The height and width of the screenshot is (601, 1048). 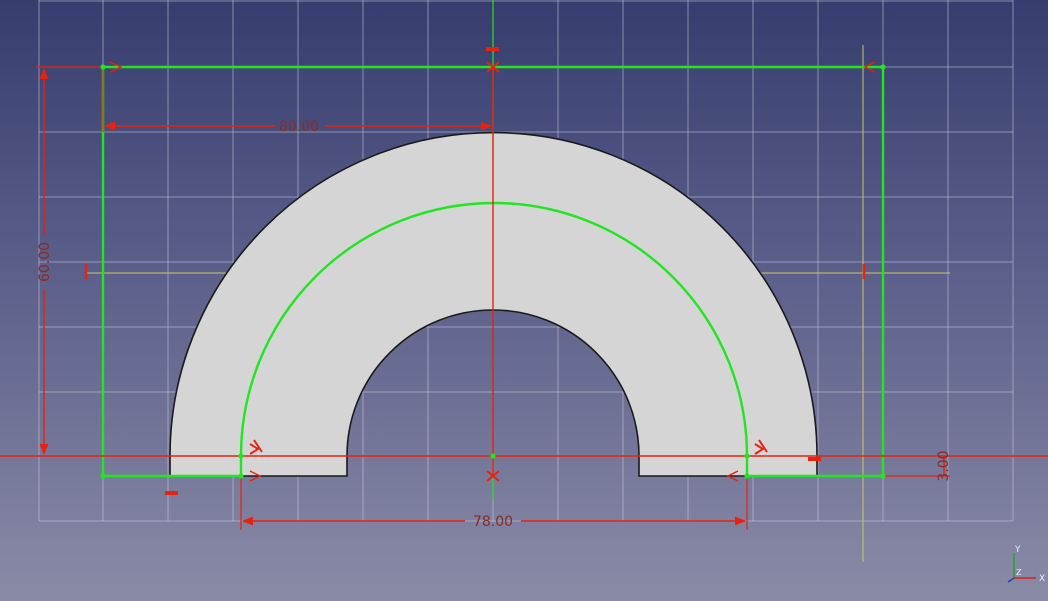 I want to click on dimension-vertical-60: 60.00, so click(x=69, y=261).